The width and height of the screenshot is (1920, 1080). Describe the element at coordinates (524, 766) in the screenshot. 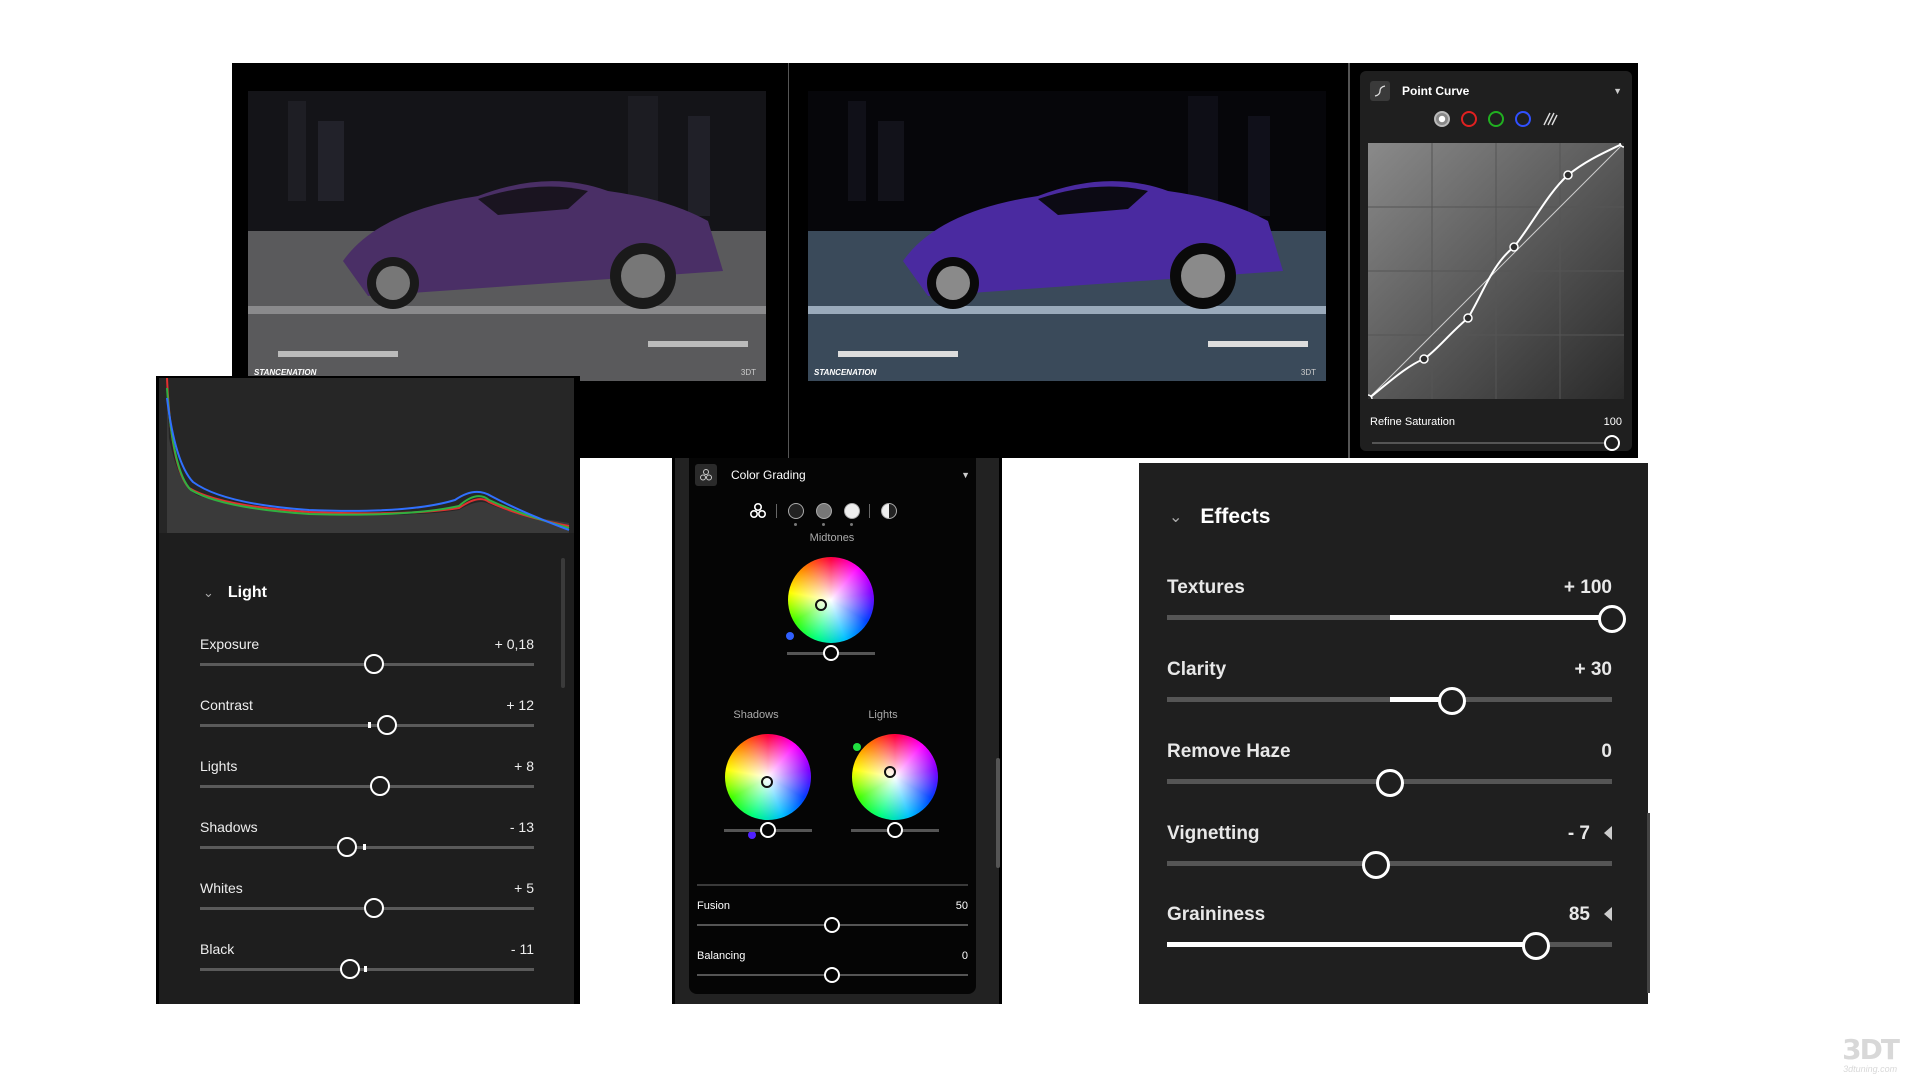

I see `slider-value: + 8` at that location.